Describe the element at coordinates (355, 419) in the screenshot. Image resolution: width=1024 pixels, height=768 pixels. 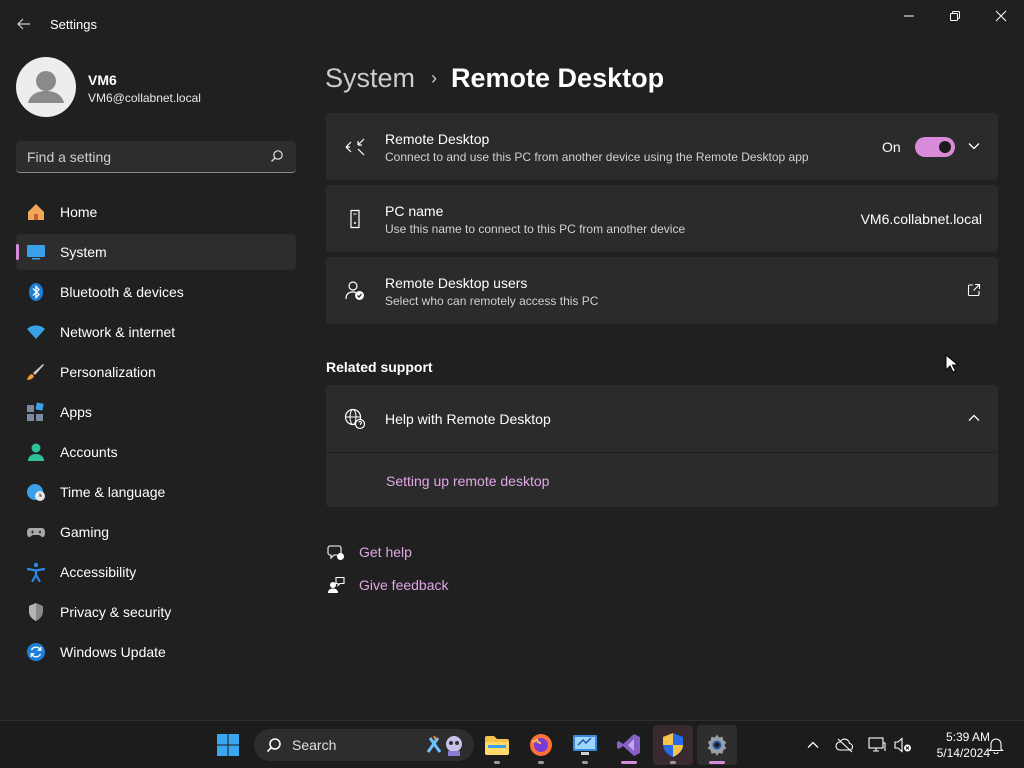
I see `globe-help-icon` at that location.